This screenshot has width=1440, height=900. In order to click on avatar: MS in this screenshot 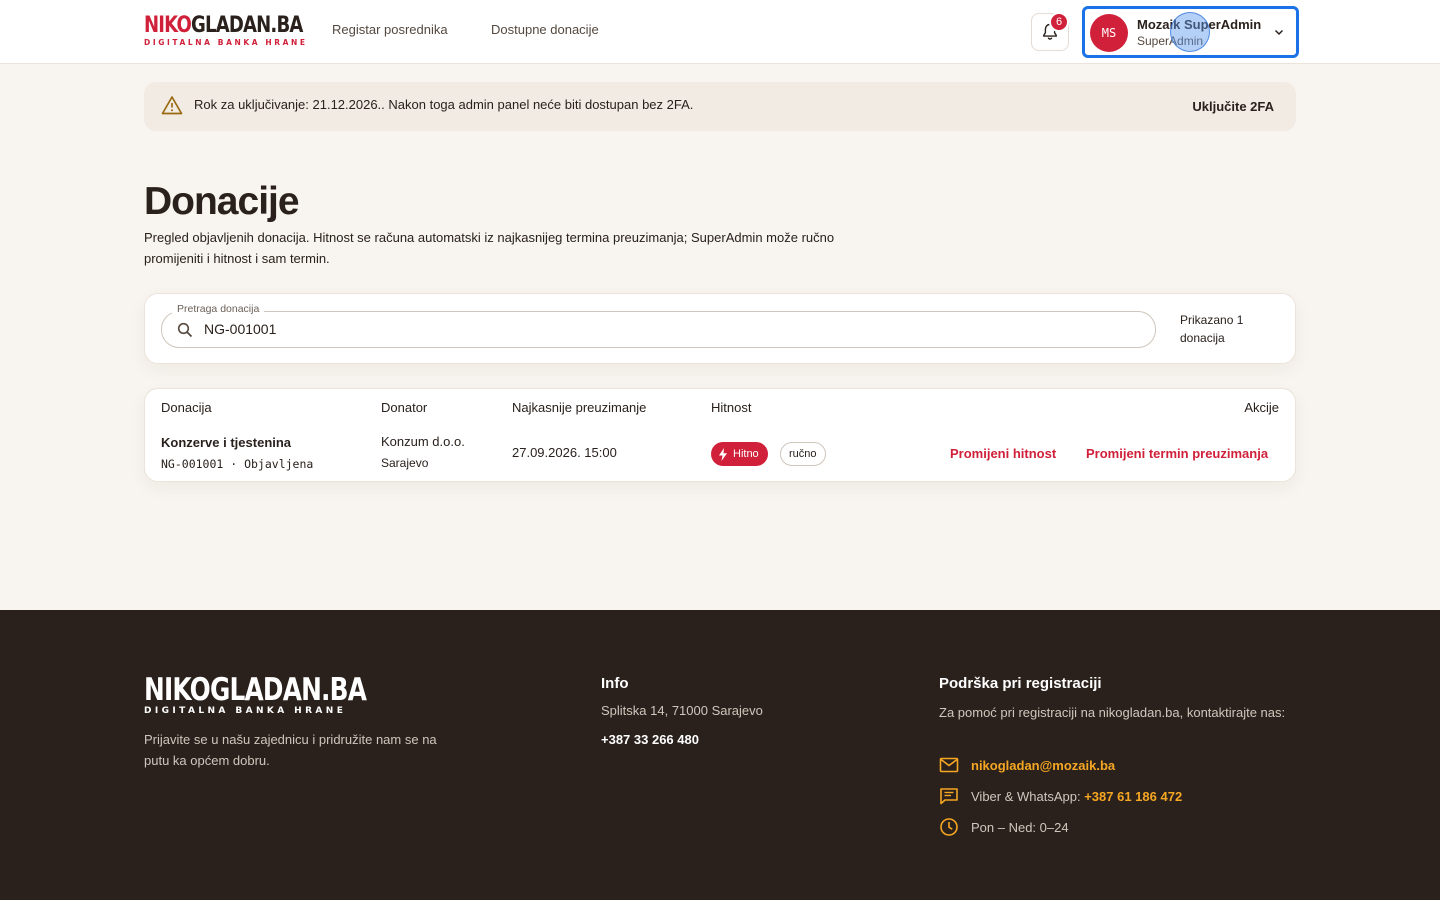, I will do `click(1109, 33)`.